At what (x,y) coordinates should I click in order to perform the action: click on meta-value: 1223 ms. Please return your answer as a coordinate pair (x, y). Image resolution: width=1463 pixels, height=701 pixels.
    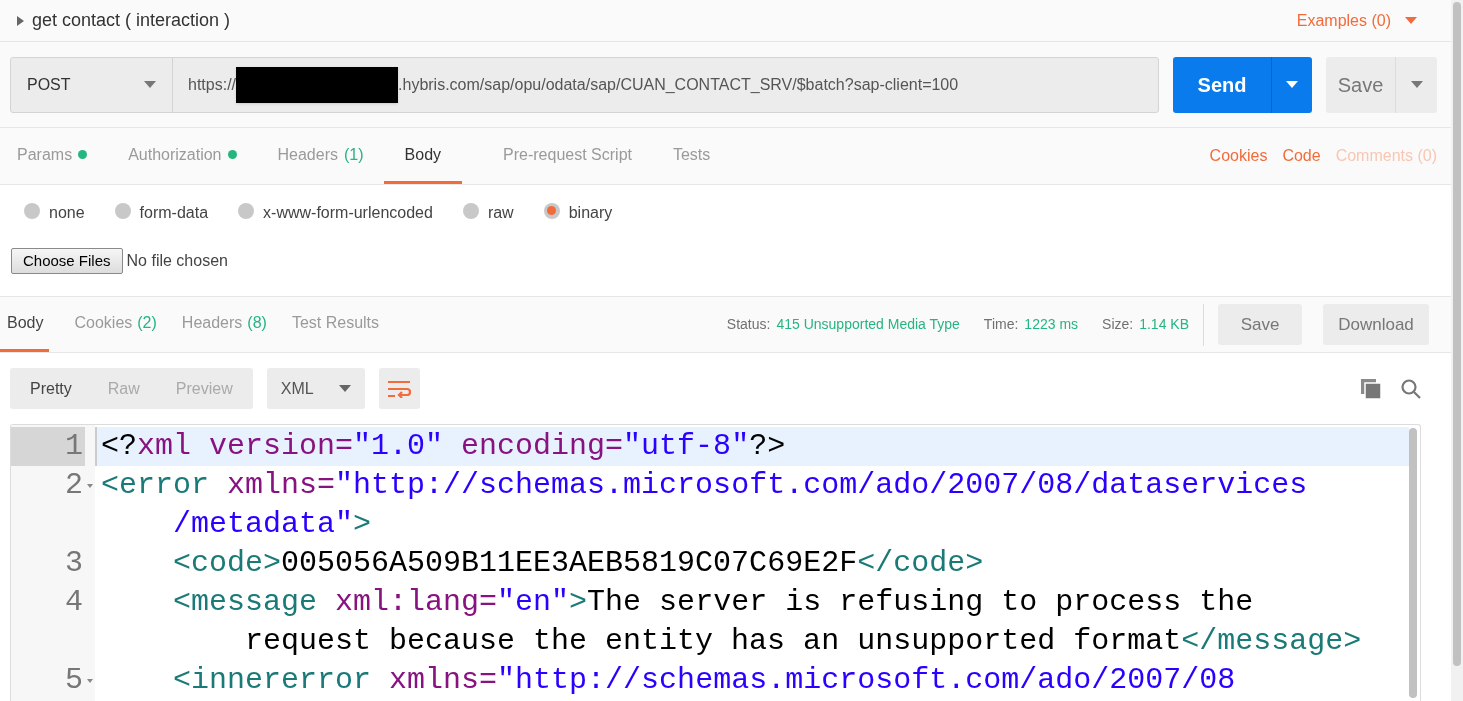
    Looking at the image, I should click on (1051, 324).